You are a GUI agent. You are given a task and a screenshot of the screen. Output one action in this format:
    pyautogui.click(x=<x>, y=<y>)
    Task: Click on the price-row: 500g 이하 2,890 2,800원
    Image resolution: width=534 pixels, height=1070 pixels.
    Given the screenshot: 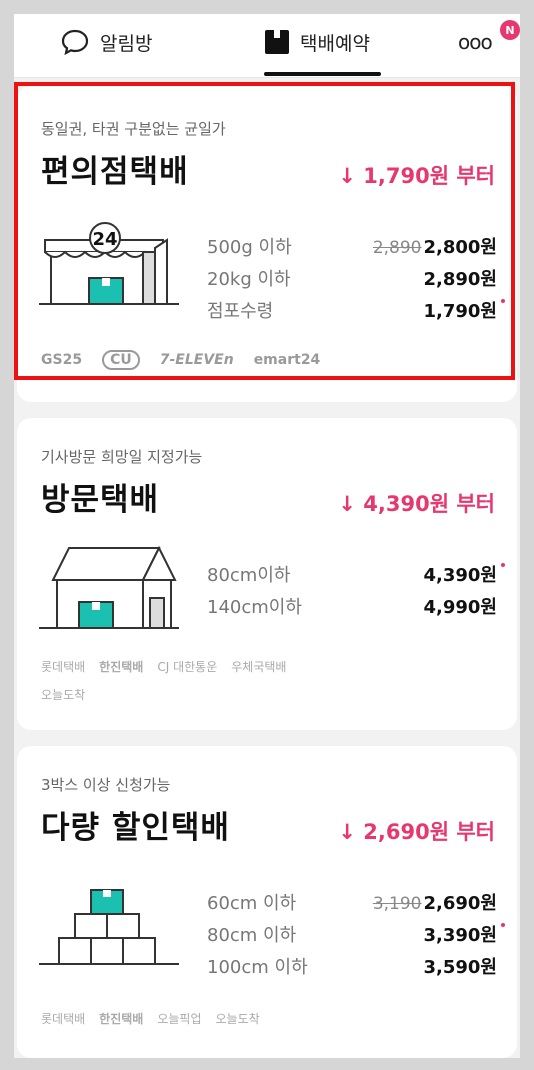 What is the action you would take?
    pyautogui.click(x=352, y=246)
    